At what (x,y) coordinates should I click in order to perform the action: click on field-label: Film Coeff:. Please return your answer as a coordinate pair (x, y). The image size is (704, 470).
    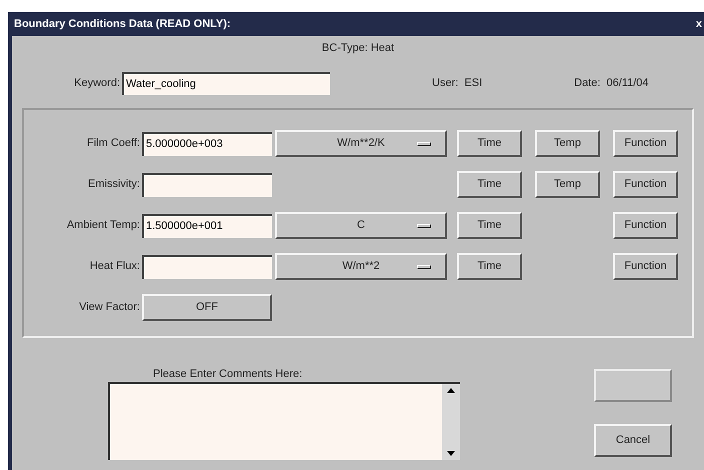
    Looking at the image, I should click on (113, 144).